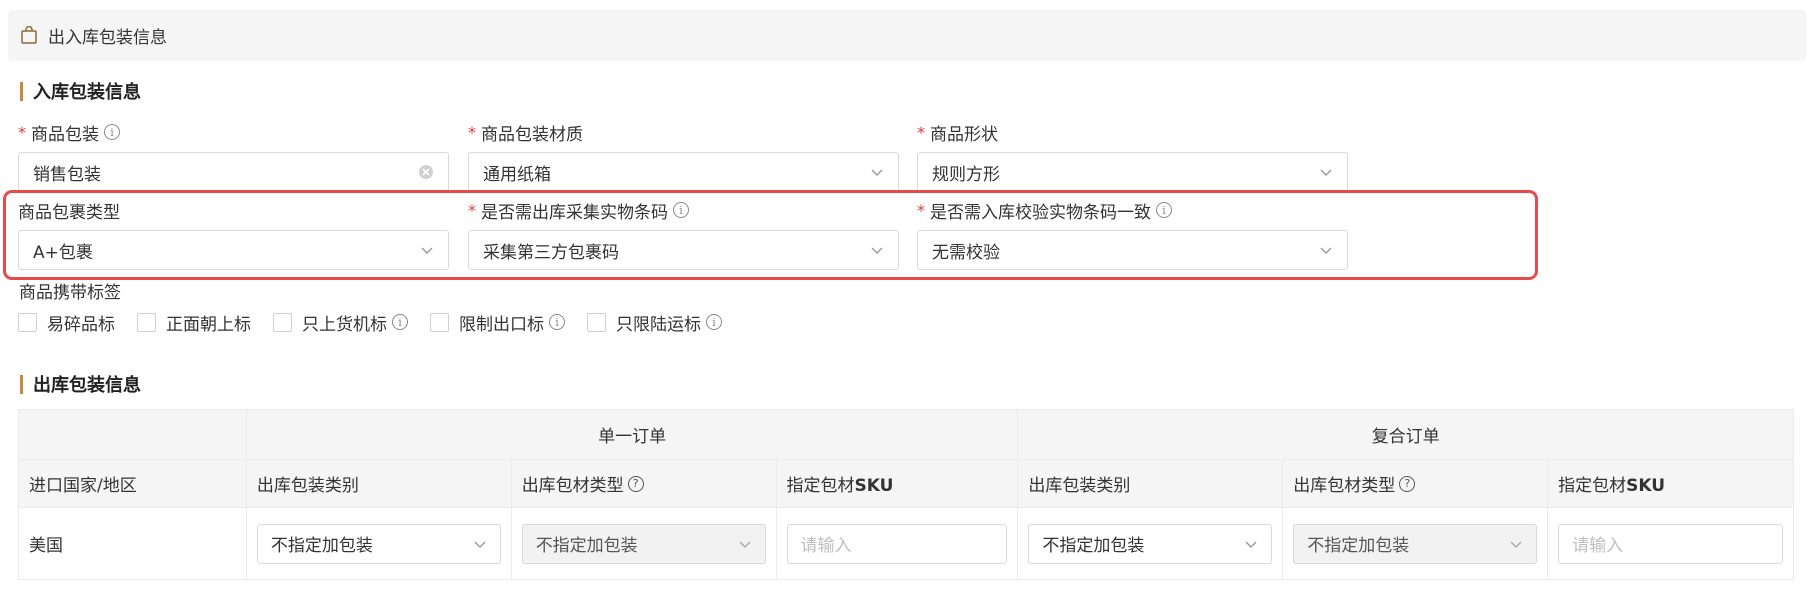  What do you see at coordinates (1150, 483) in the screenshot?
I see `col-combined-pack-category: 出库包装类别` at bounding box center [1150, 483].